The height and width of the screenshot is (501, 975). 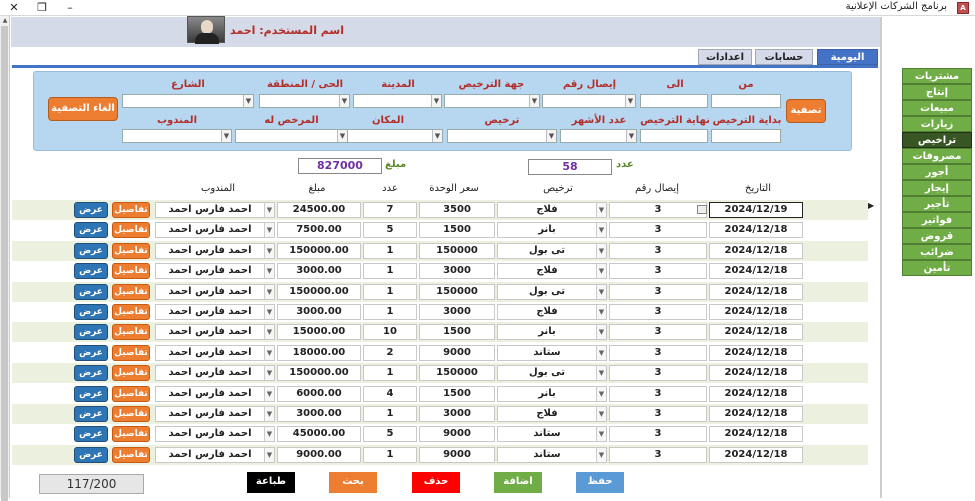 What do you see at coordinates (70, 8) in the screenshot?
I see `minimize-icon: –` at bounding box center [70, 8].